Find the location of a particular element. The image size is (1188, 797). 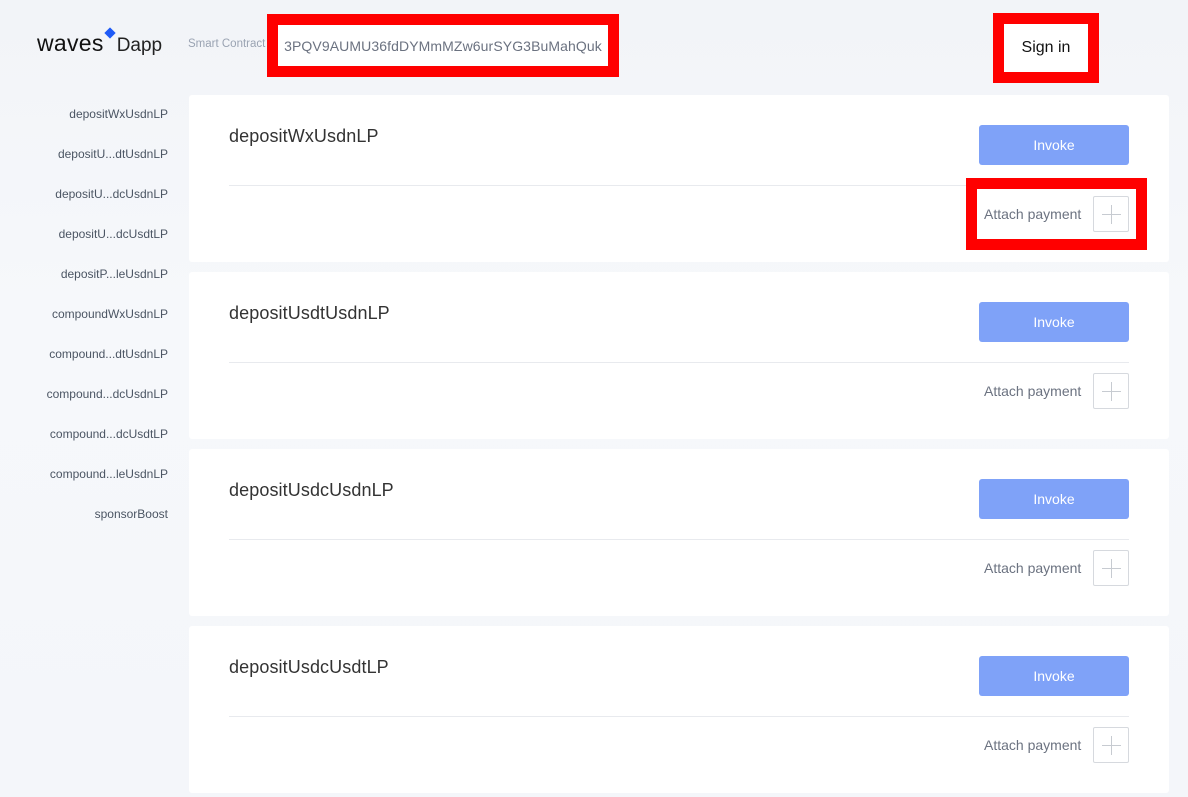

diamond-icon is located at coordinates (110, 33).